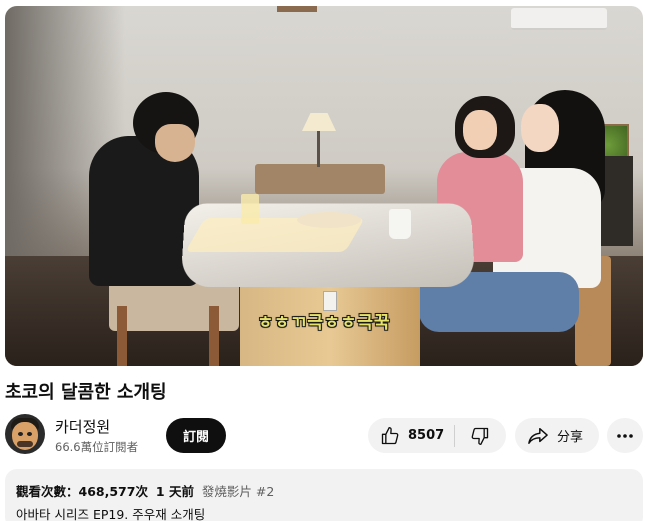 This screenshot has width=645, height=521. What do you see at coordinates (324, 490) in the screenshot?
I see `description-stats: 觀看次數：468,577次 1 天前 發燒影片 #2` at bounding box center [324, 490].